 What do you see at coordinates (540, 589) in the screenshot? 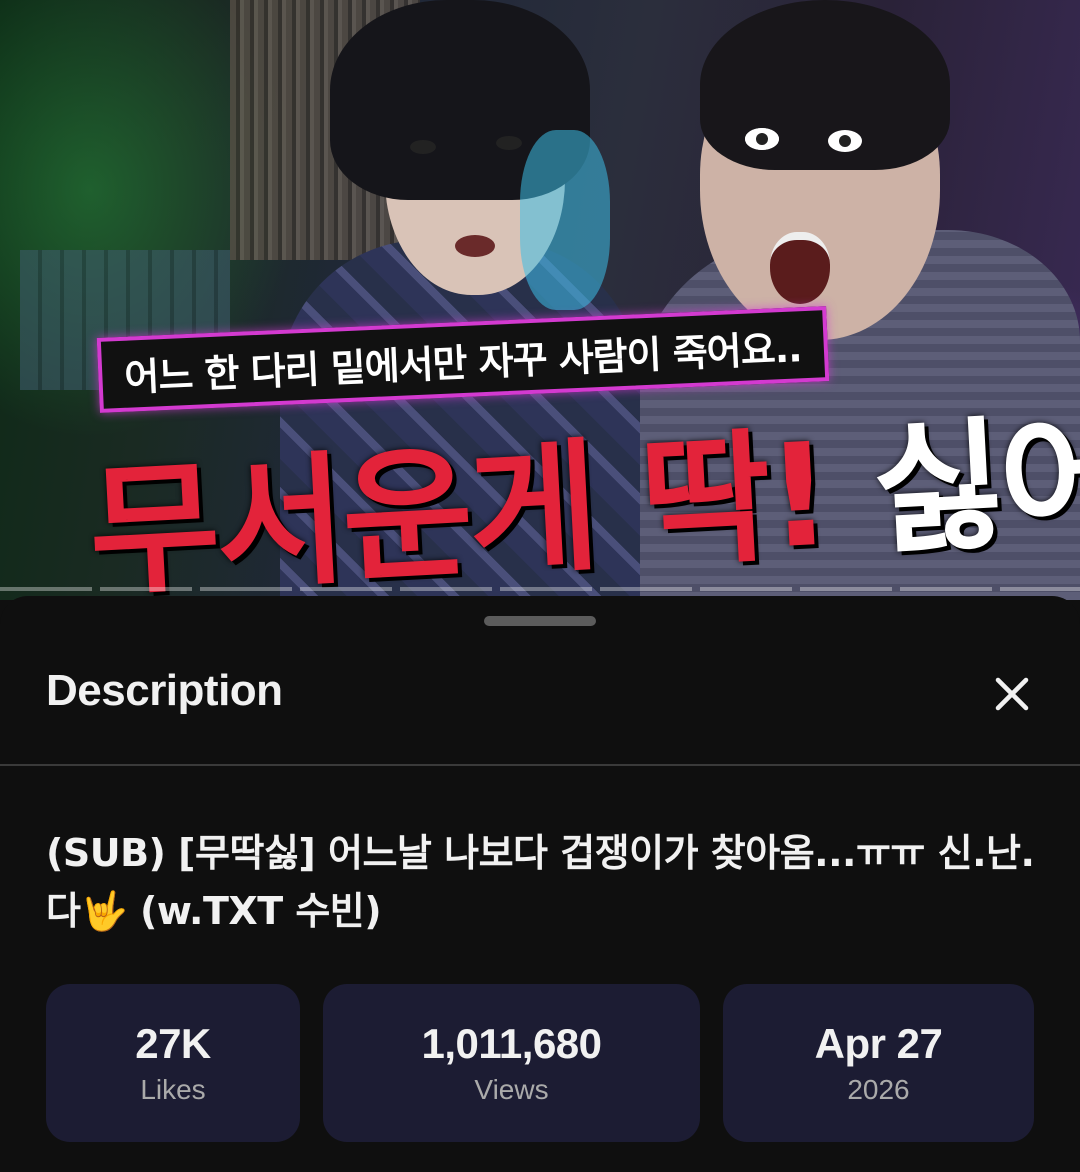
I see `video-progress-track` at bounding box center [540, 589].